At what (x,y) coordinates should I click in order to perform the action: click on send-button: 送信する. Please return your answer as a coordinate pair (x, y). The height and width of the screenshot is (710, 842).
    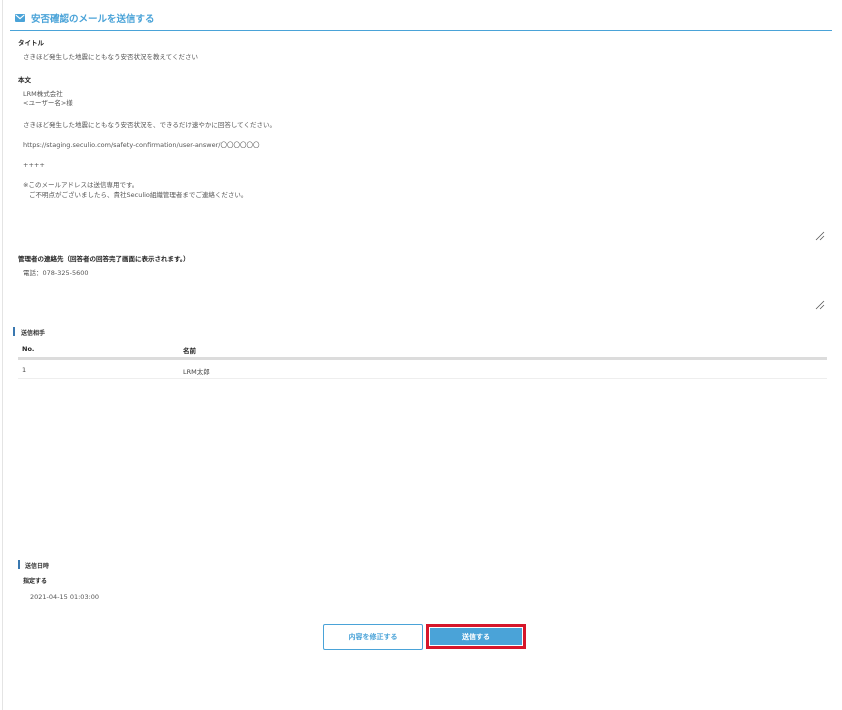
    Looking at the image, I should click on (476, 636).